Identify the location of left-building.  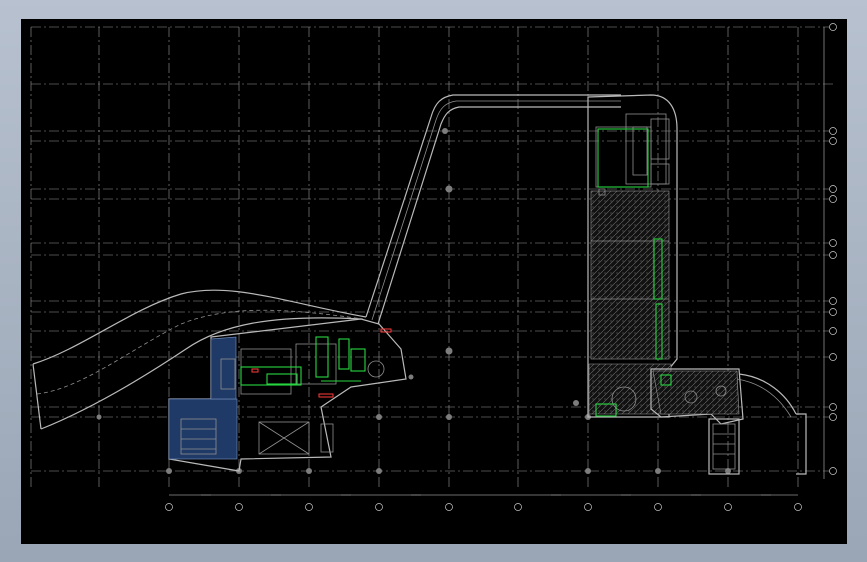
(287, 395).